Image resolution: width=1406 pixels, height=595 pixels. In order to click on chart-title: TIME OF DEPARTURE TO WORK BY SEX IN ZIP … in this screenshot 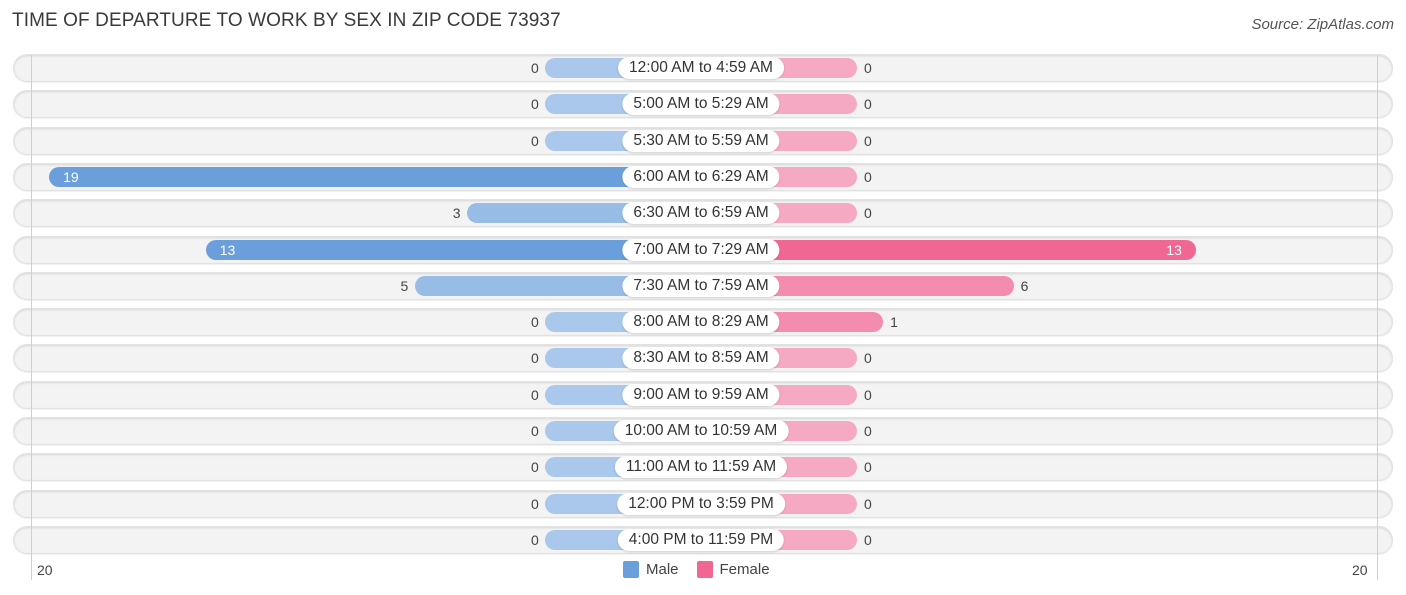, I will do `click(286, 20)`.